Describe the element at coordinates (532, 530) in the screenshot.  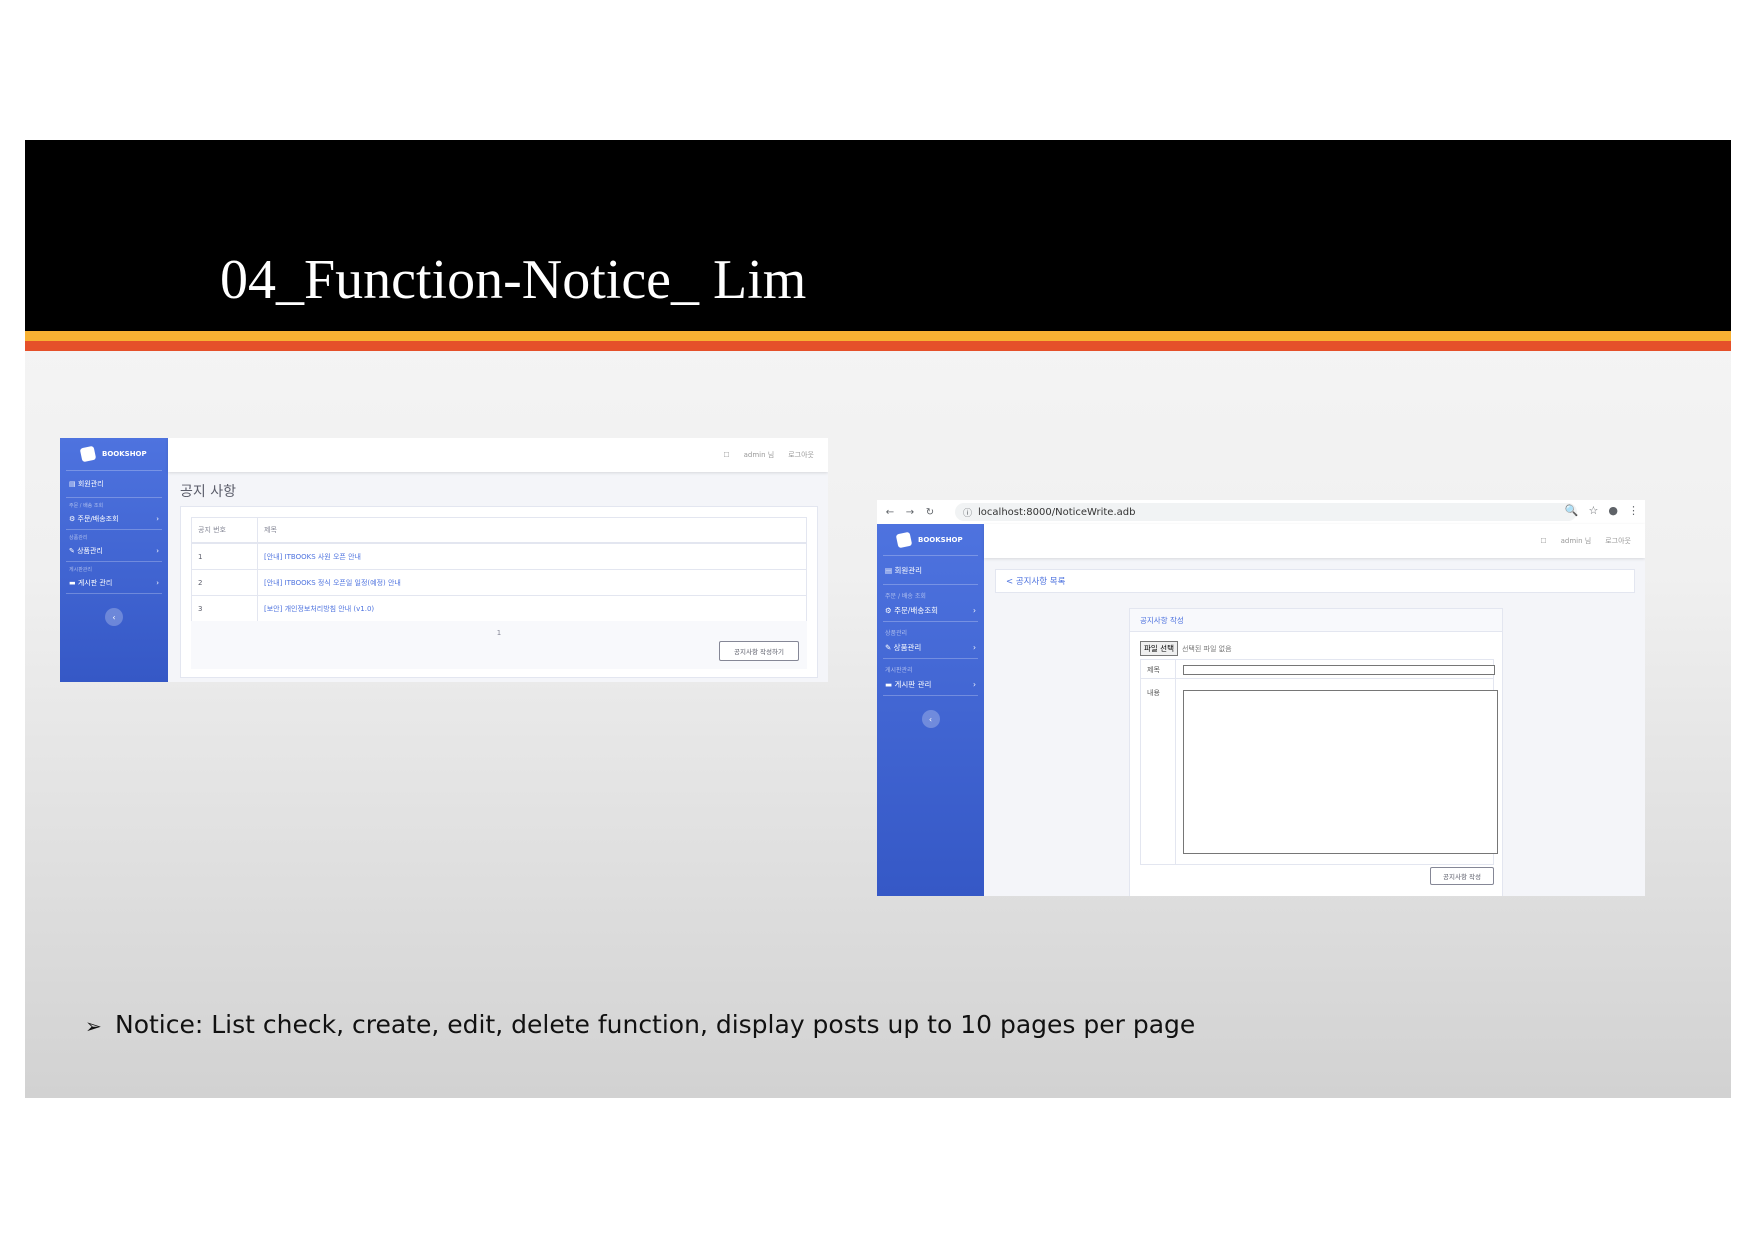
I see `column-header-title: 제목` at that location.